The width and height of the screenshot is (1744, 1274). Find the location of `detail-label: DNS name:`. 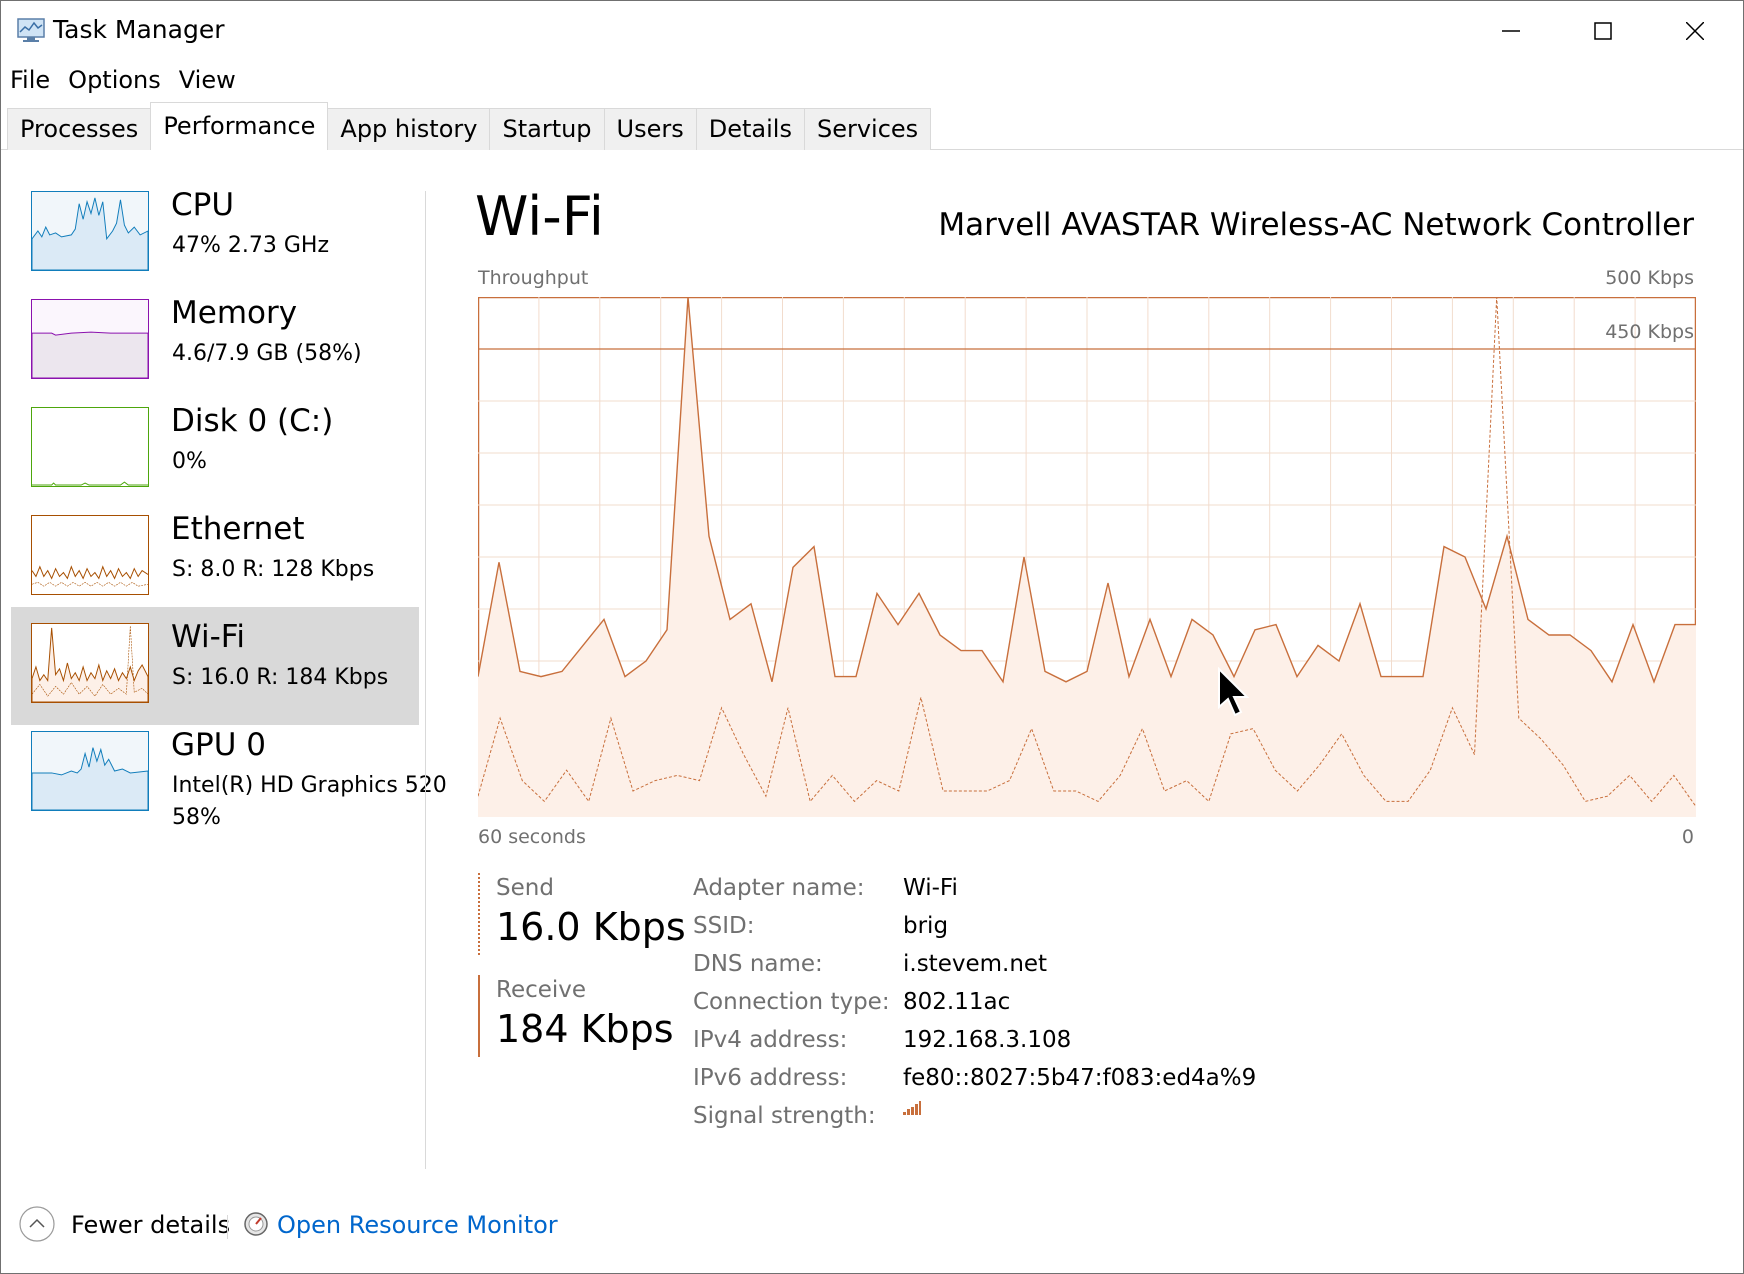

detail-label: DNS name: is located at coordinates (758, 964).